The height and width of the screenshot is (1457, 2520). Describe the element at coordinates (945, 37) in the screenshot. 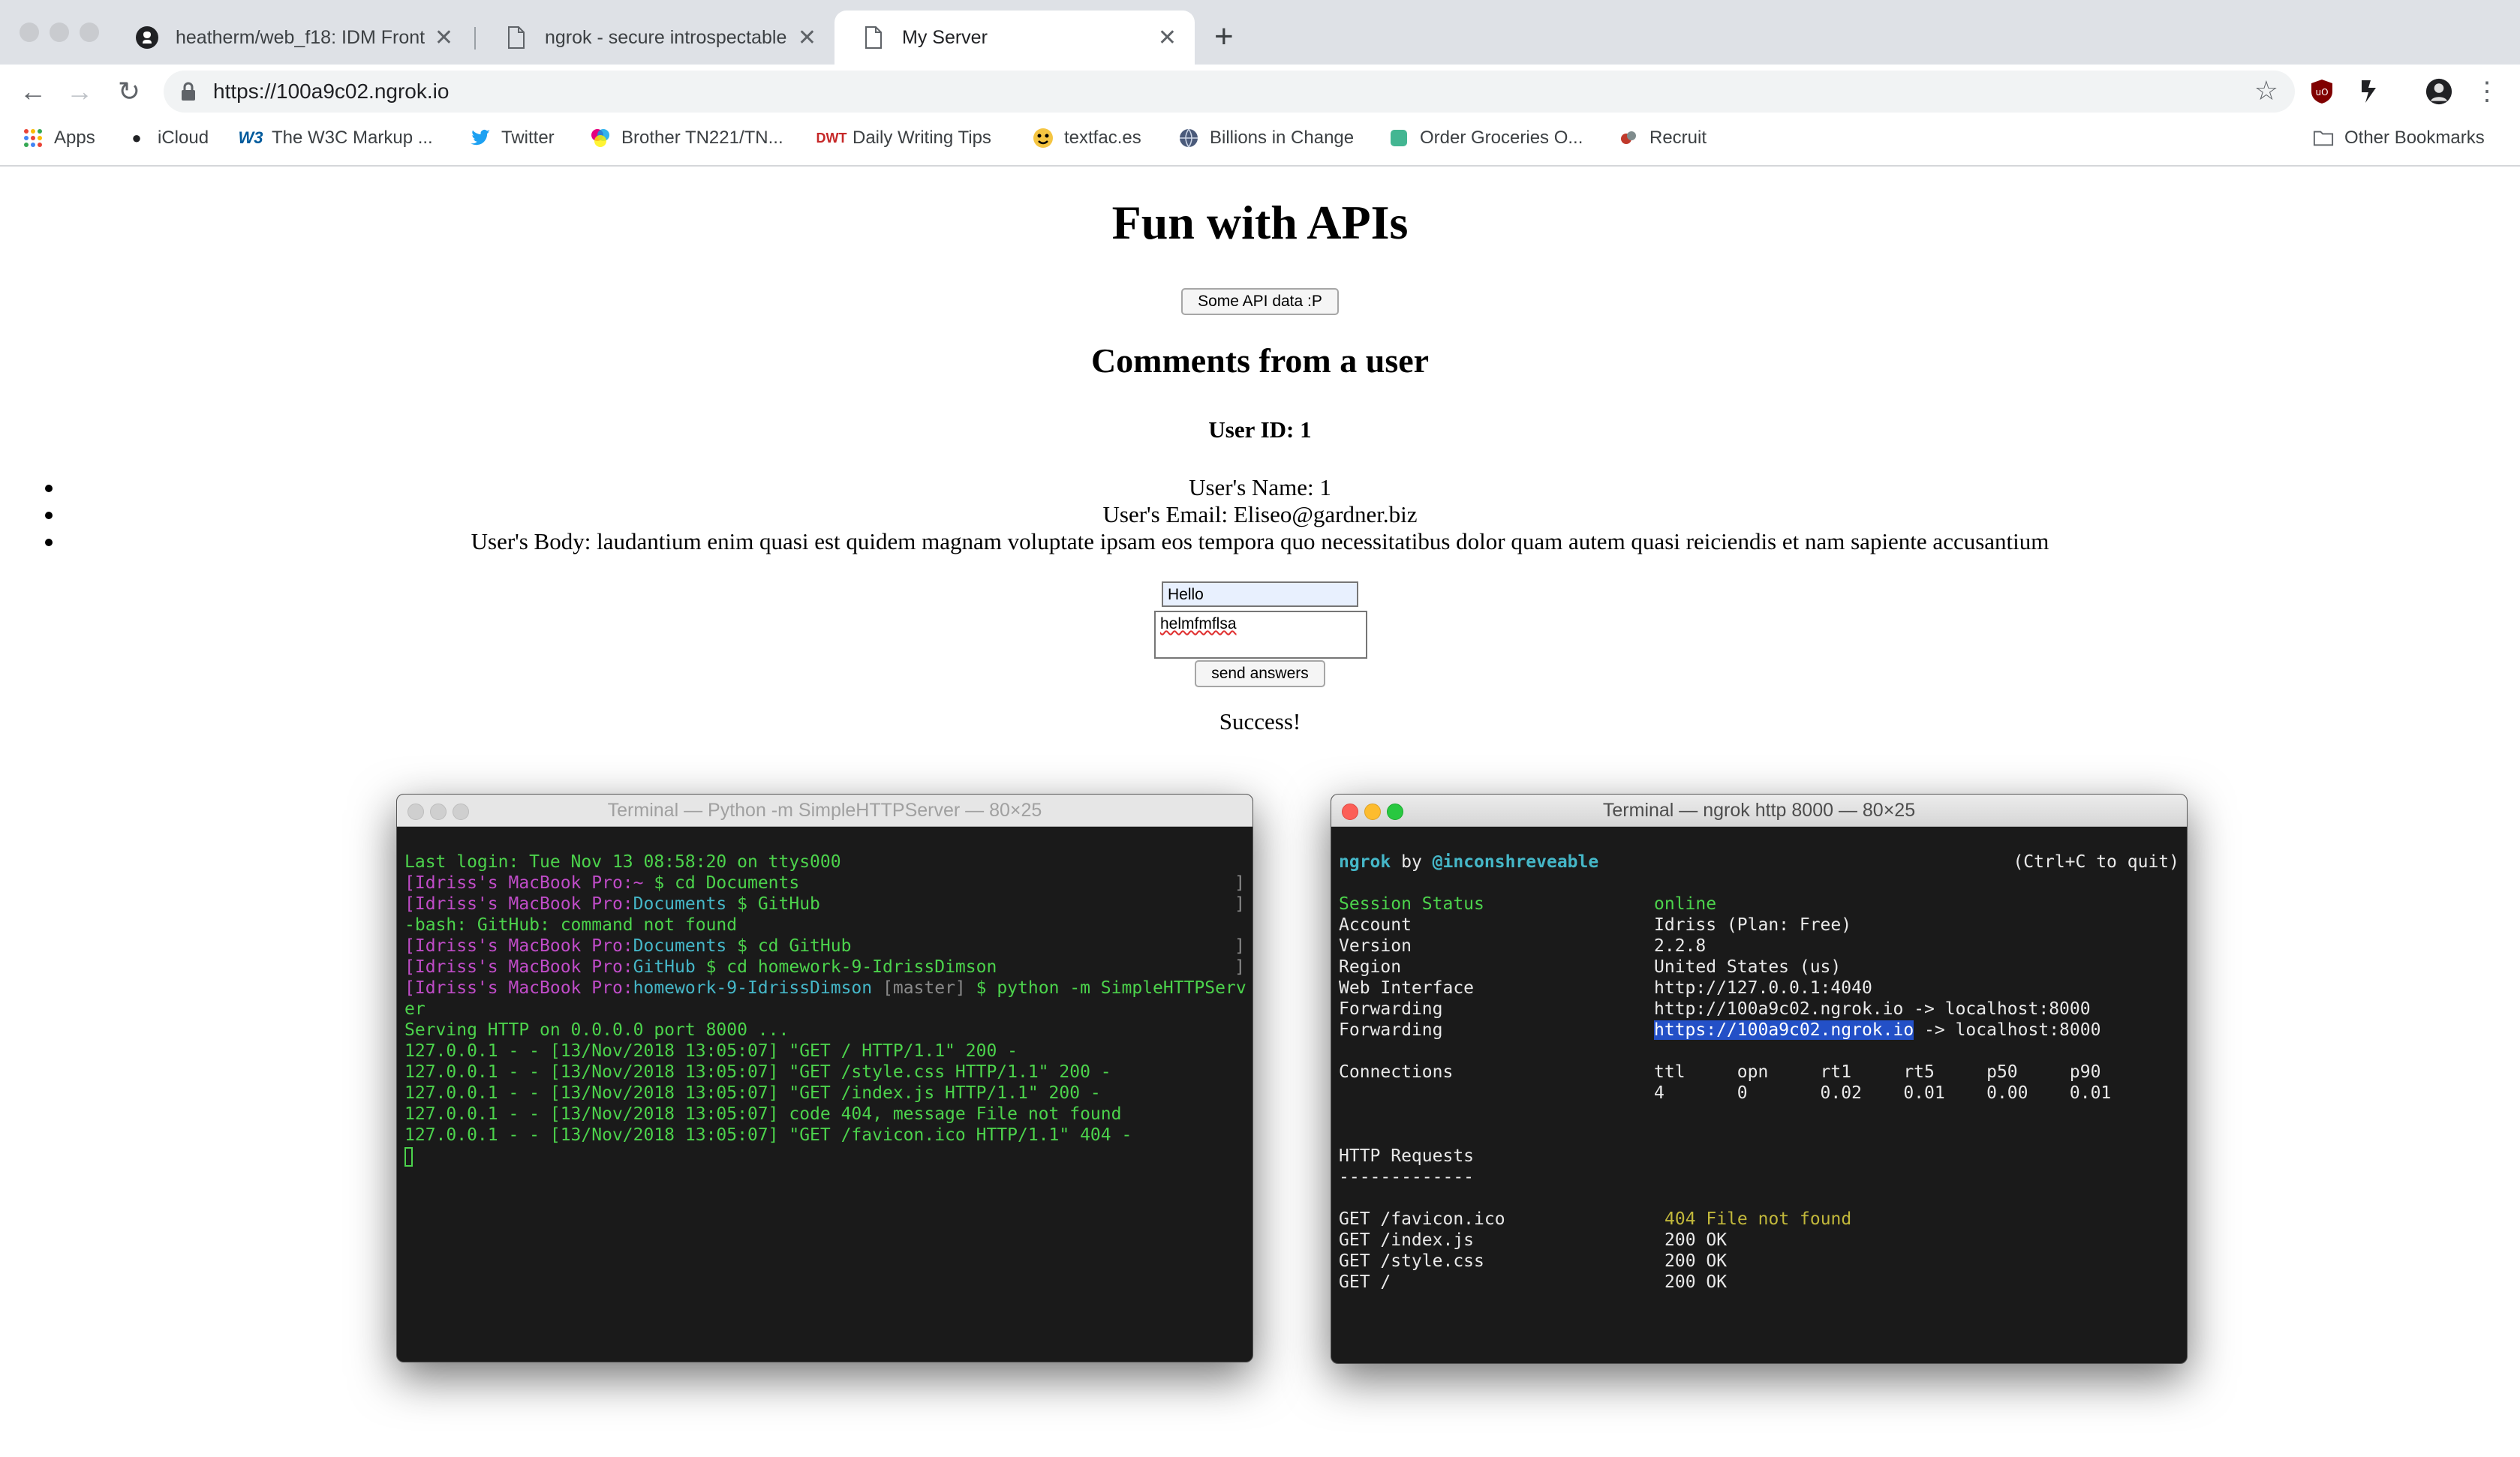

I see `tab-title: My Server` at that location.